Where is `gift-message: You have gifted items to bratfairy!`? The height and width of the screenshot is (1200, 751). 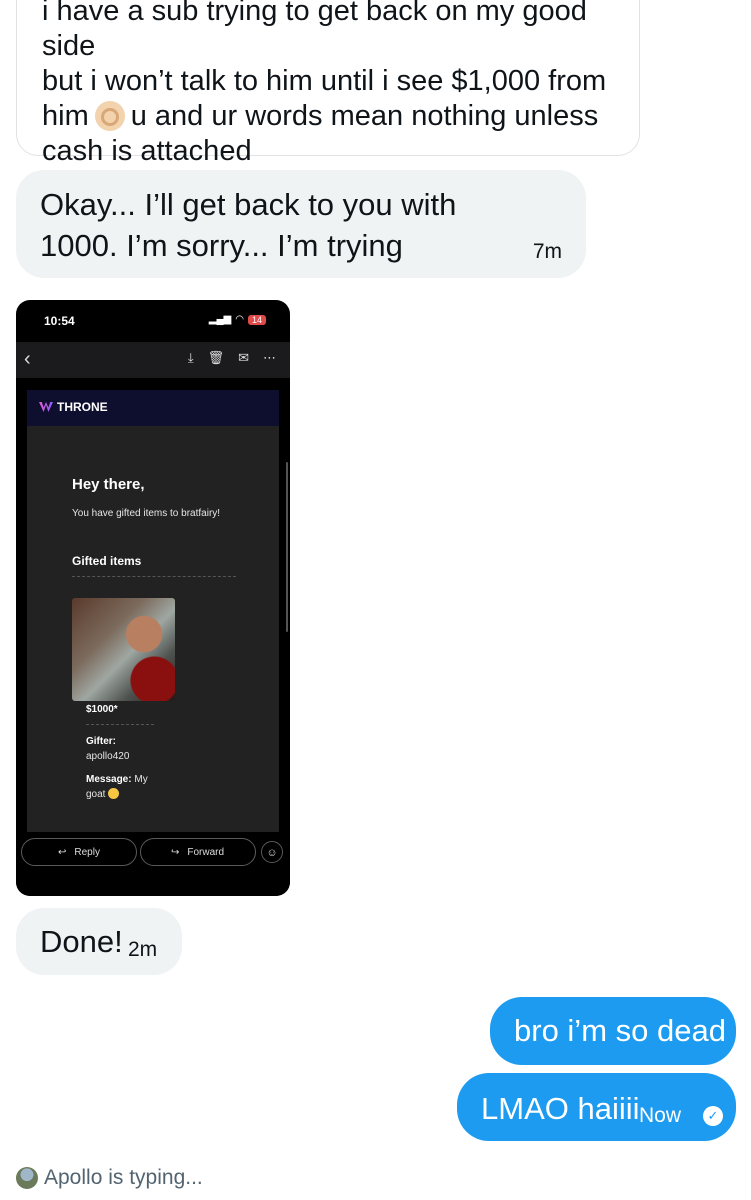 gift-message: You have gifted items to bratfairy! is located at coordinates (146, 513).